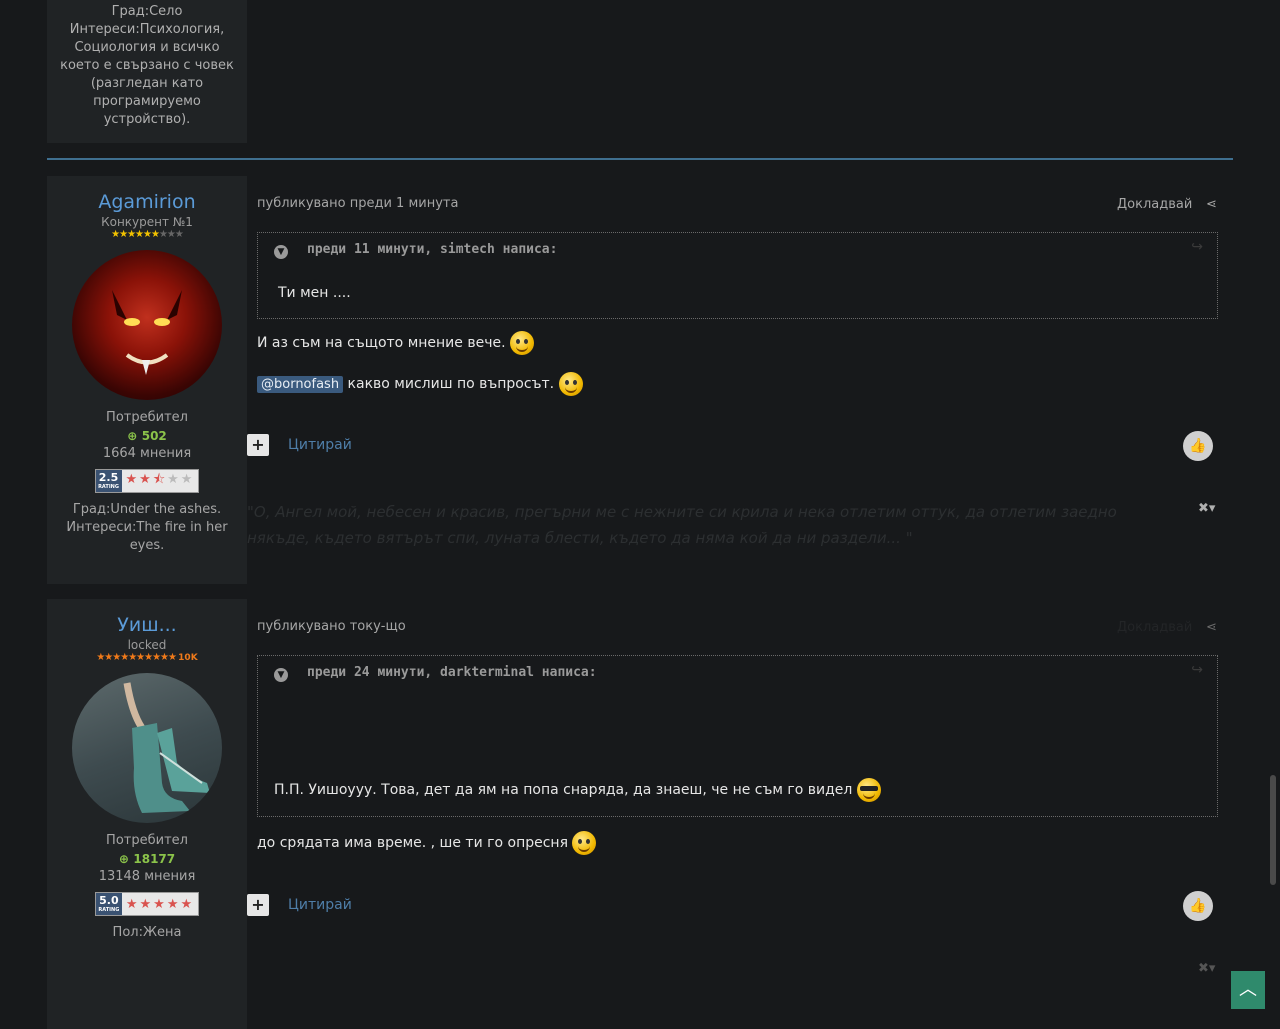 This screenshot has height=1029, width=1280. I want to click on posts-count: 13148 мнения, so click(147, 876).